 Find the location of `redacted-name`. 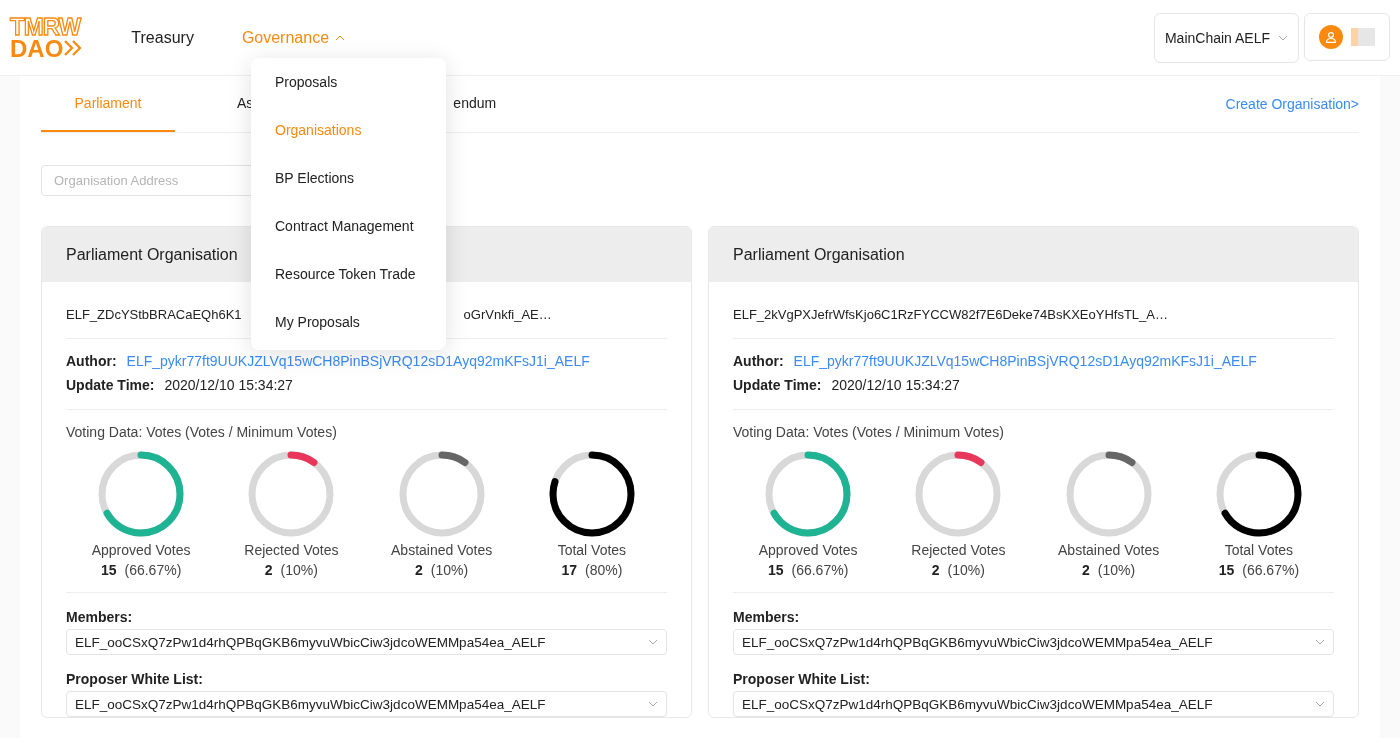

redacted-name is located at coordinates (1363, 36).